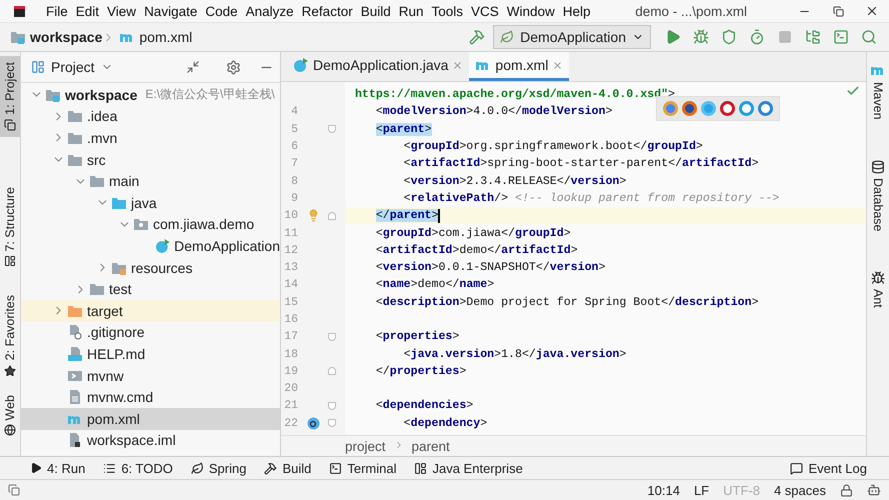 This screenshot has width=889, height=500. What do you see at coordinates (150, 354) in the screenshot?
I see `tree-item: HELP.md` at bounding box center [150, 354].